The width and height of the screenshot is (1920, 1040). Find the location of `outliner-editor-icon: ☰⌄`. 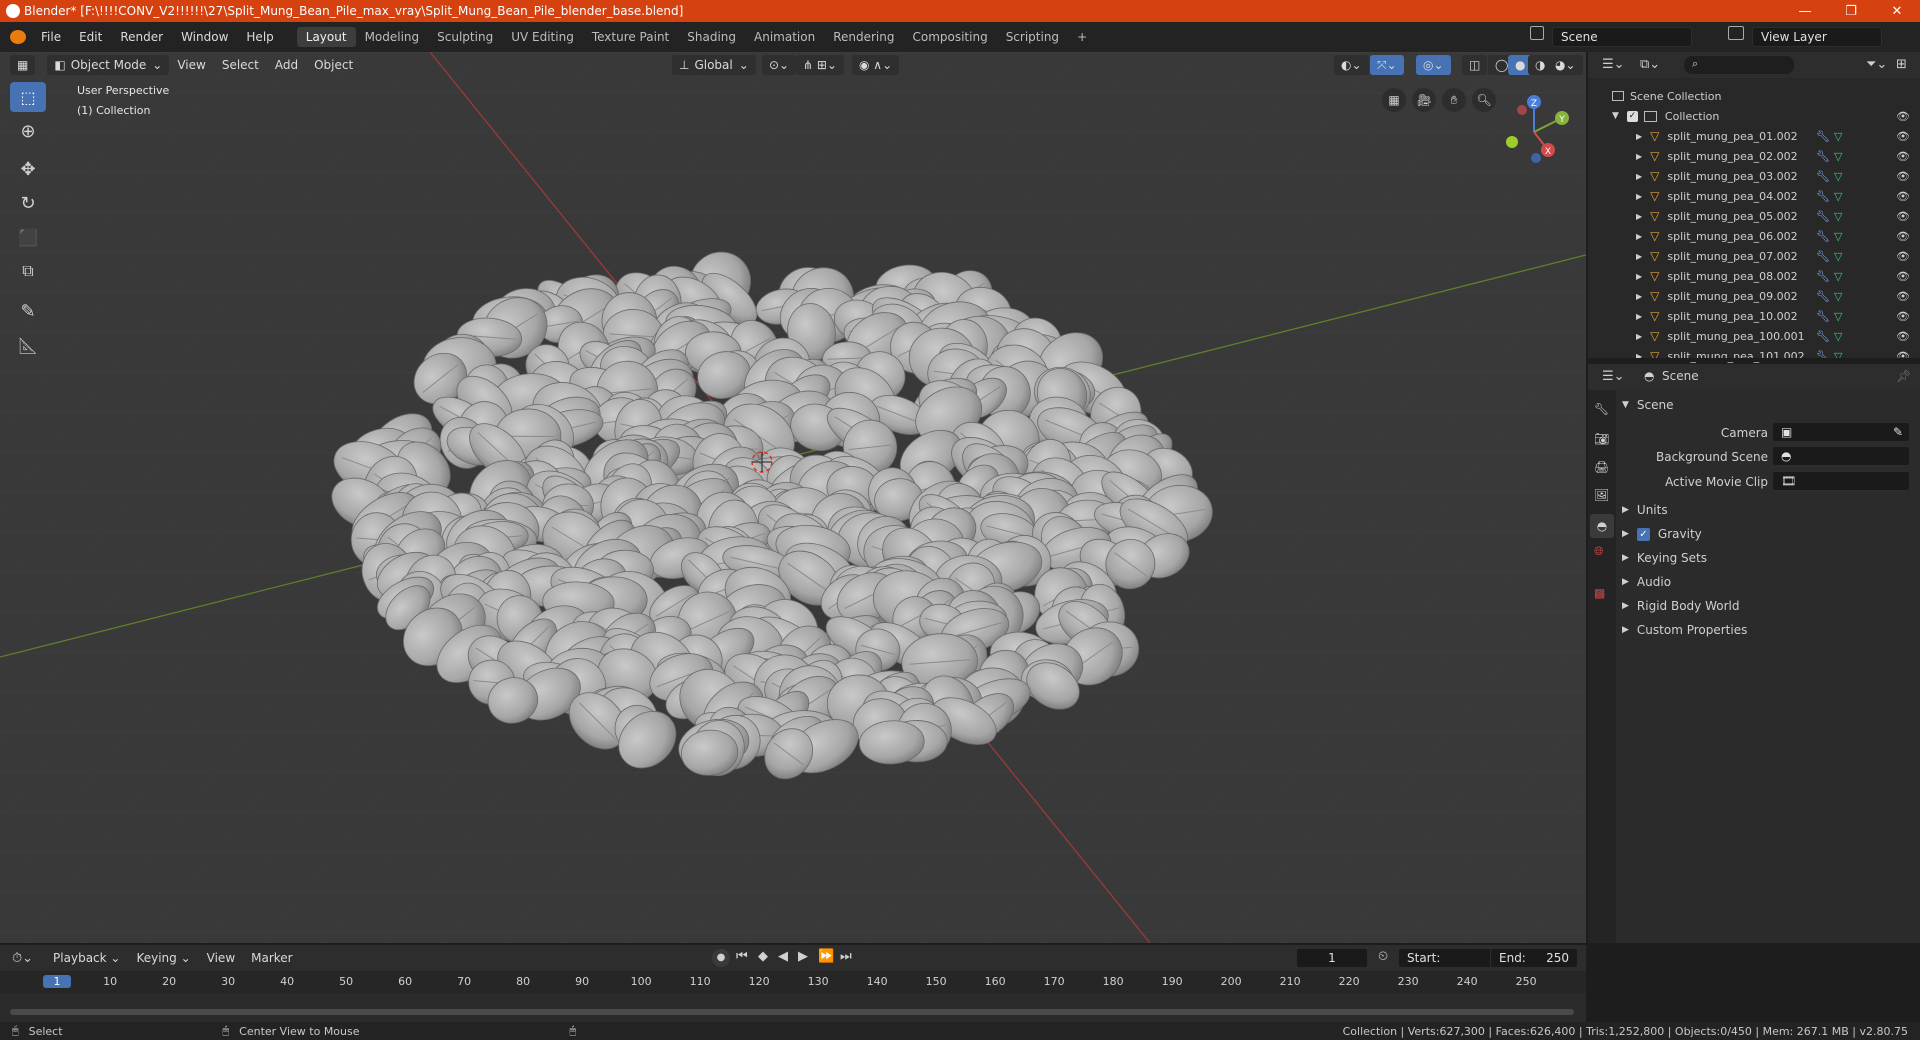

outliner-editor-icon: ☰⌄ is located at coordinates (1613, 64).